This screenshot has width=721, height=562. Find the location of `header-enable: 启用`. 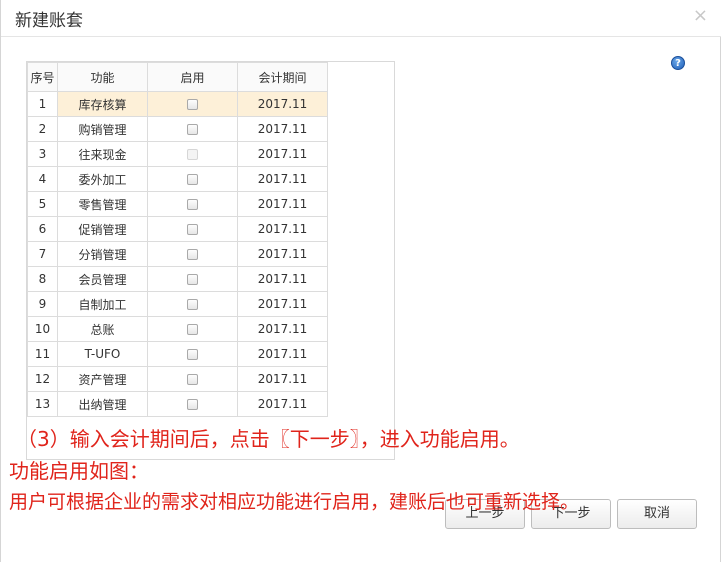

header-enable: 启用 is located at coordinates (192, 77).